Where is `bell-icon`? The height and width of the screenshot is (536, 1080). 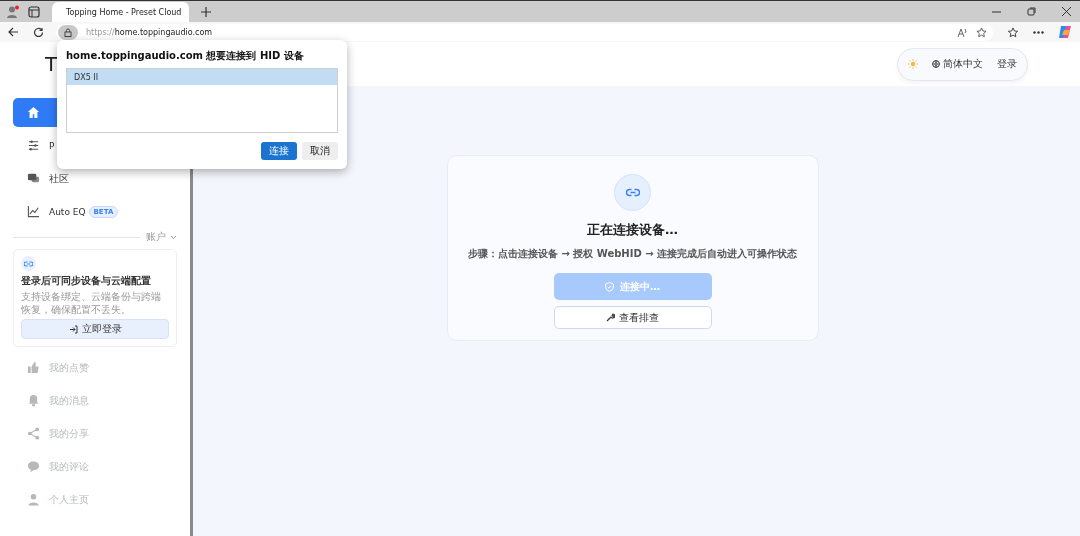
bell-icon is located at coordinates (33, 400).